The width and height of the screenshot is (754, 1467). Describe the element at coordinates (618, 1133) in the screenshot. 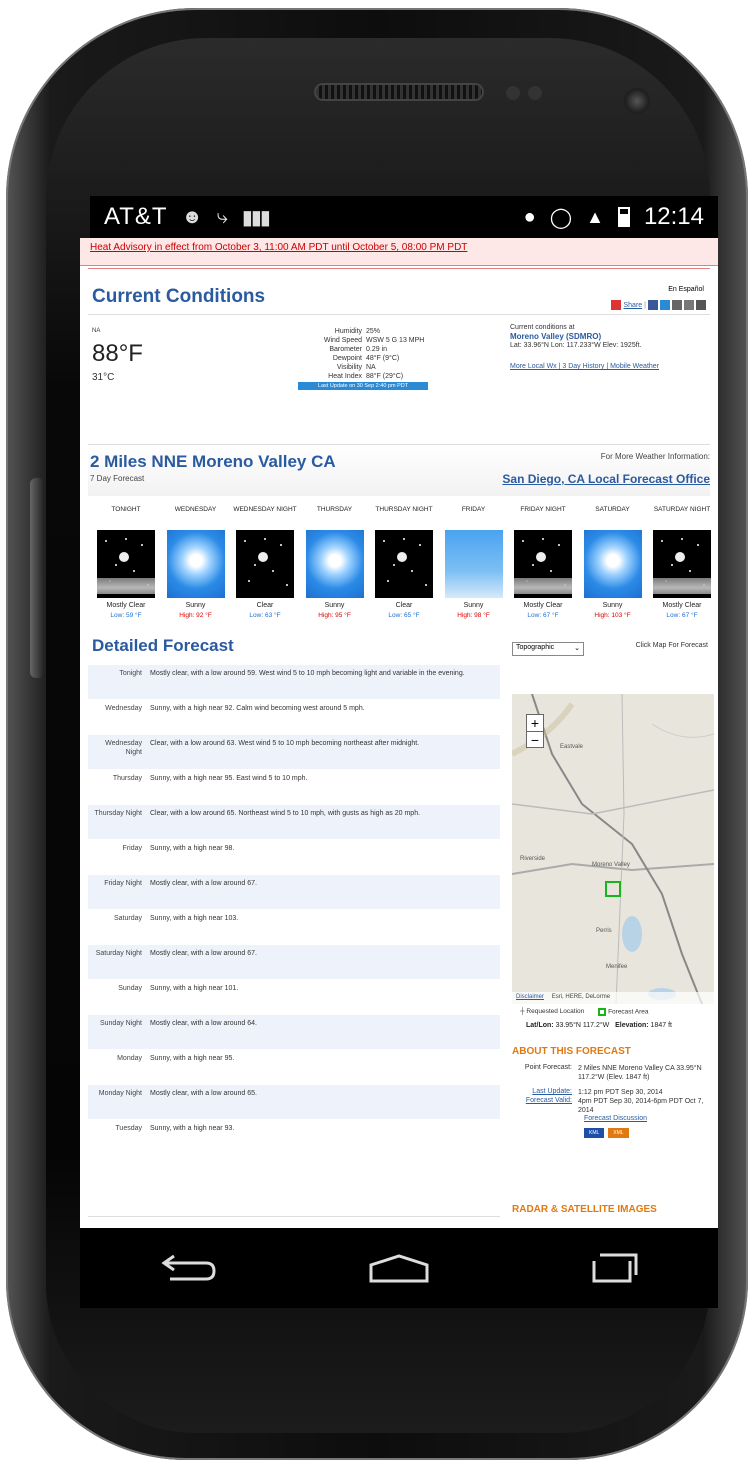

I see `xml-button: XML` at that location.